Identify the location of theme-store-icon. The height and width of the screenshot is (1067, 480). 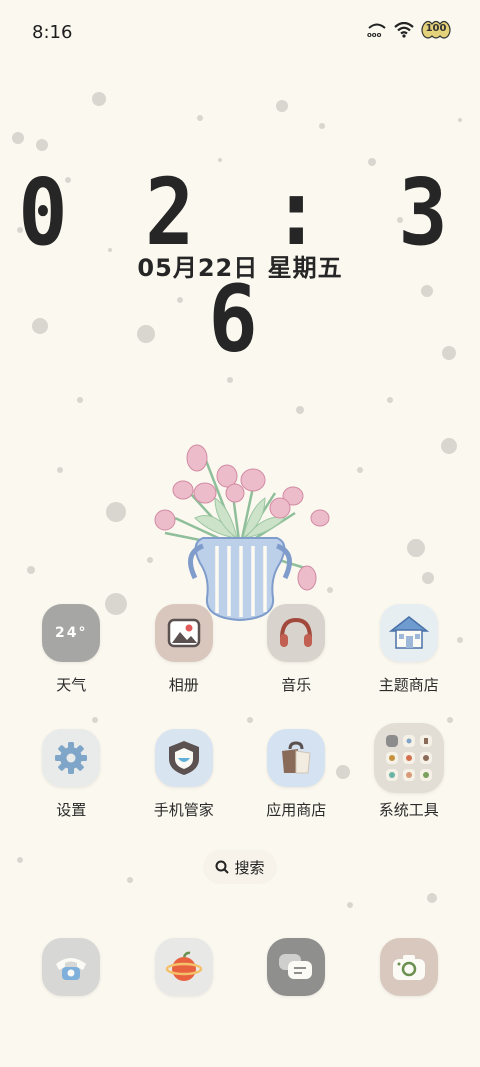
(408, 633).